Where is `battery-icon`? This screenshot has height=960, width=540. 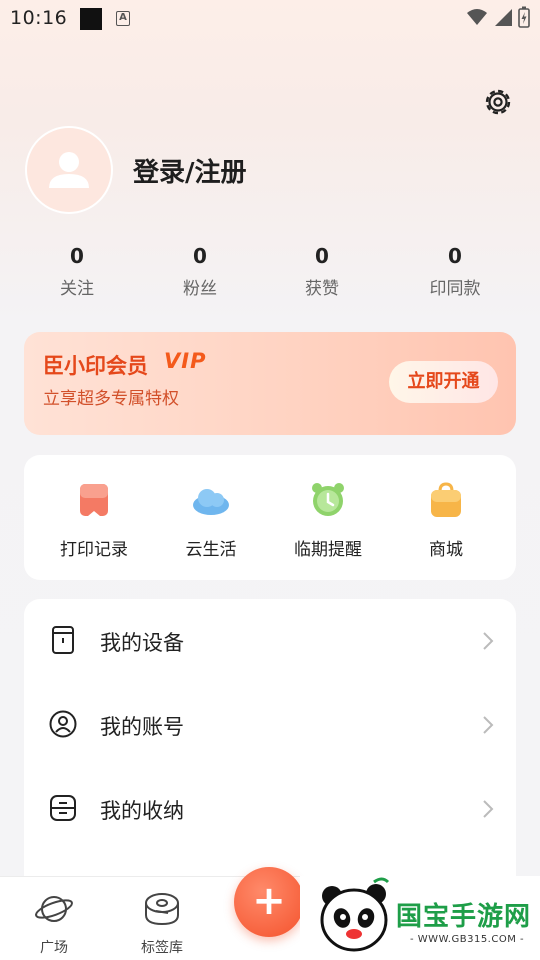
battery-icon is located at coordinates (524, 17).